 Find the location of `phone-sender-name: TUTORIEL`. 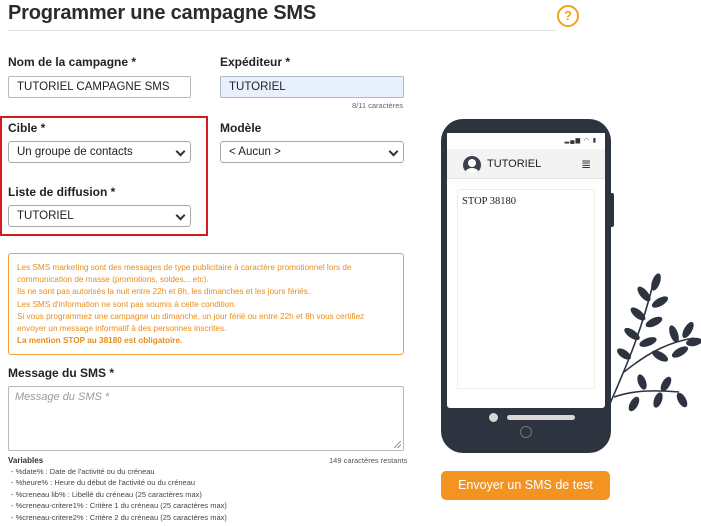

phone-sender-name: TUTORIEL is located at coordinates (514, 164).